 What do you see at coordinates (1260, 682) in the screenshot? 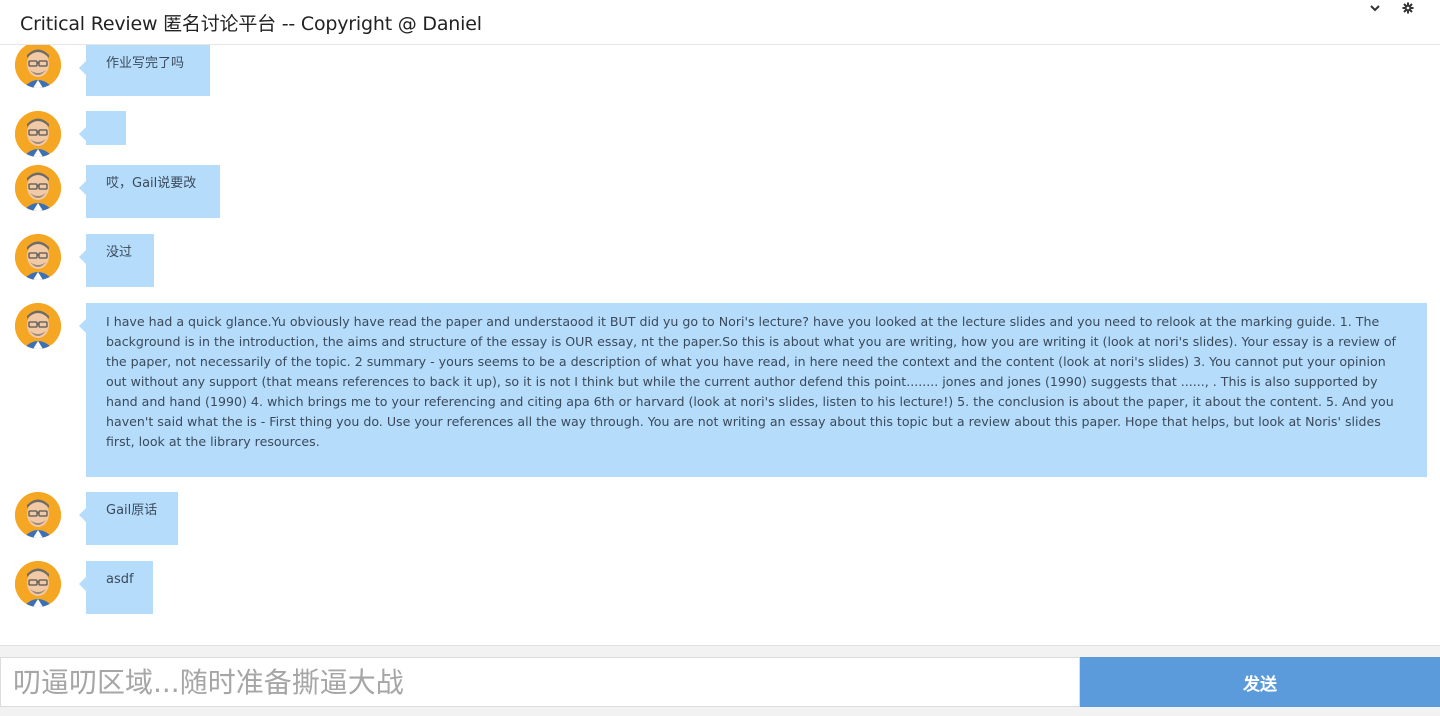
I see `send-button: 发送` at bounding box center [1260, 682].